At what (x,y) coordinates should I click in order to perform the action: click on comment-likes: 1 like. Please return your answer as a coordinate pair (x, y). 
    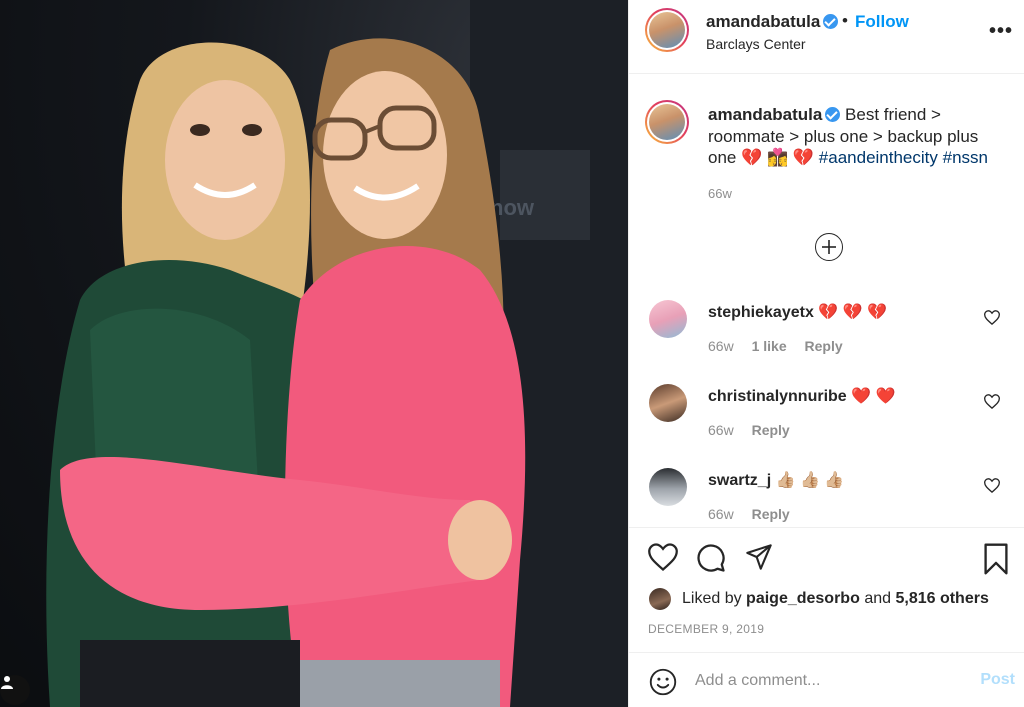
    Looking at the image, I should click on (769, 346).